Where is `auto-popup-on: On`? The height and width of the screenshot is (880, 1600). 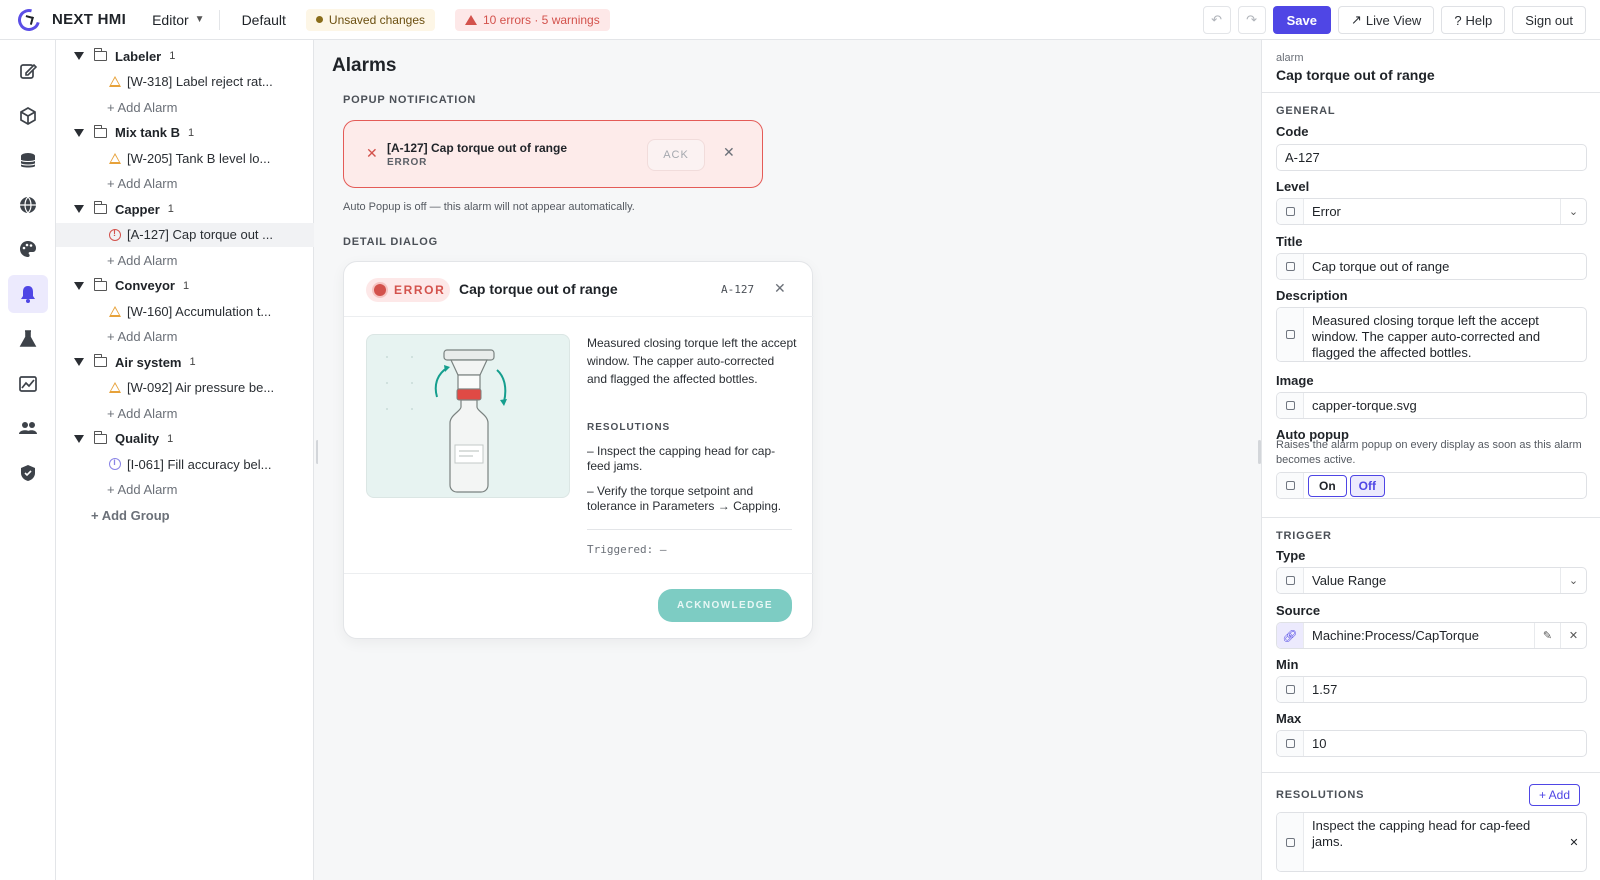
auto-popup-on: On is located at coordinates (1327, 485).